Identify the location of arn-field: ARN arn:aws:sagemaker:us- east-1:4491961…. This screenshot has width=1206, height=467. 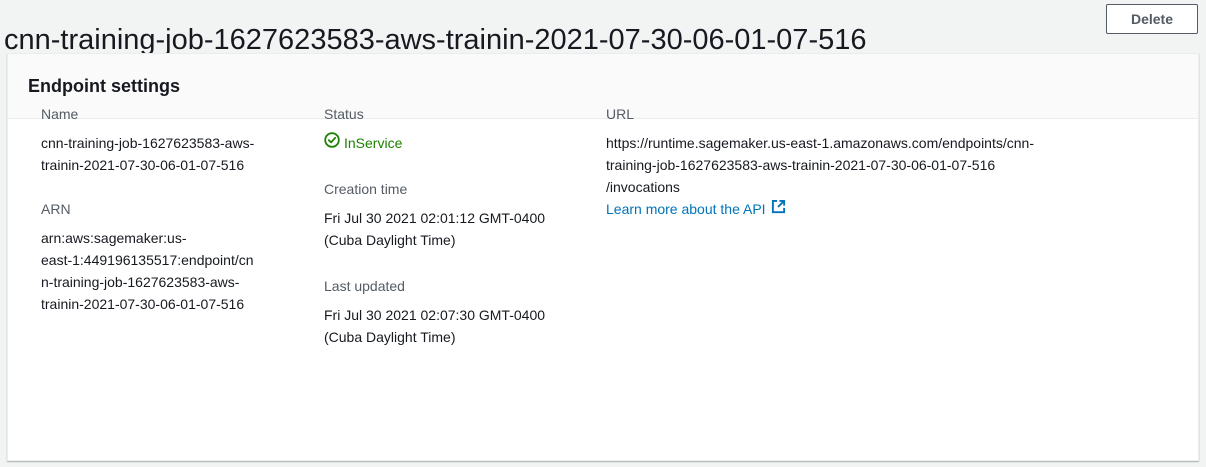
(176, 256).